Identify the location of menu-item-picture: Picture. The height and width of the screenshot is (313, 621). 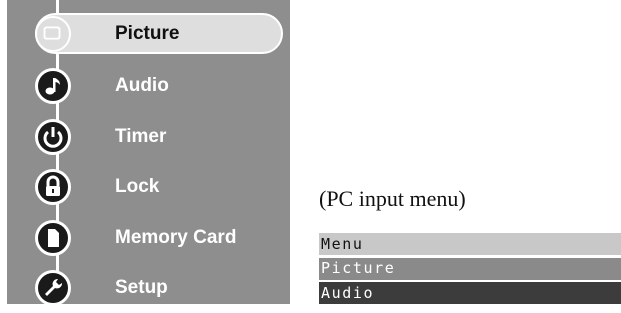
(148, 33).